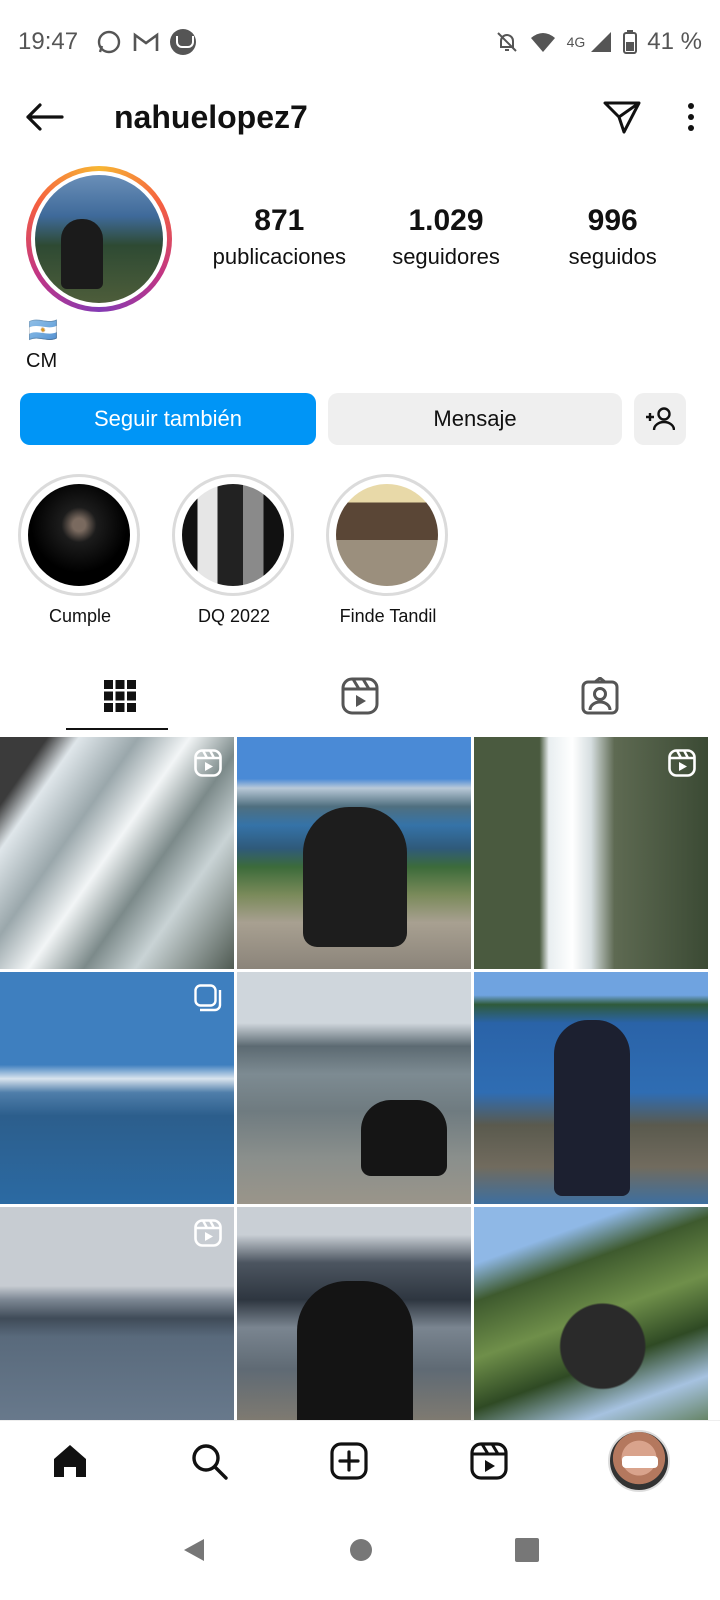 The image size is (720, 1600). What do you see at coordinates (109, 42) in the screenshot?
I see `whatsapp-icon` at bounding box center [109, 42].